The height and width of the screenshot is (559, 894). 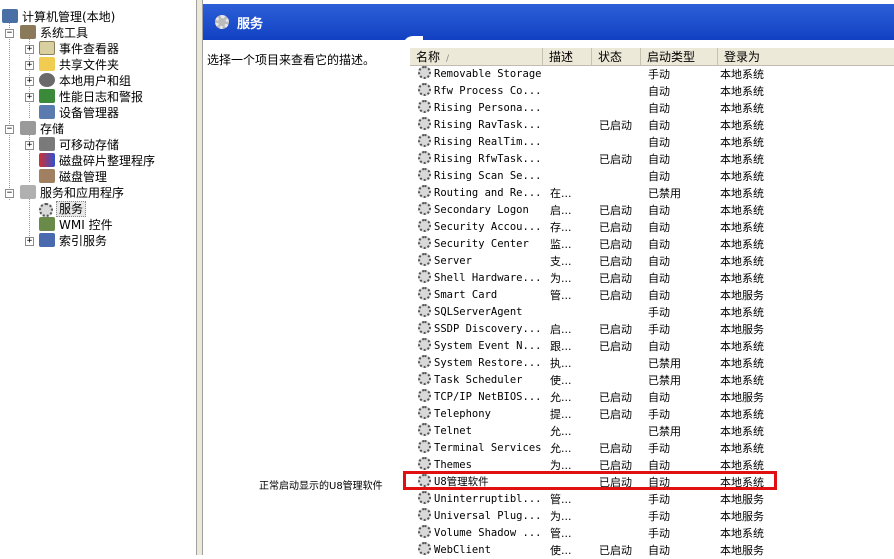 I want to click on table-row: Universal Plug... 为... 手动 本地服务, so click(x=652, y=516).